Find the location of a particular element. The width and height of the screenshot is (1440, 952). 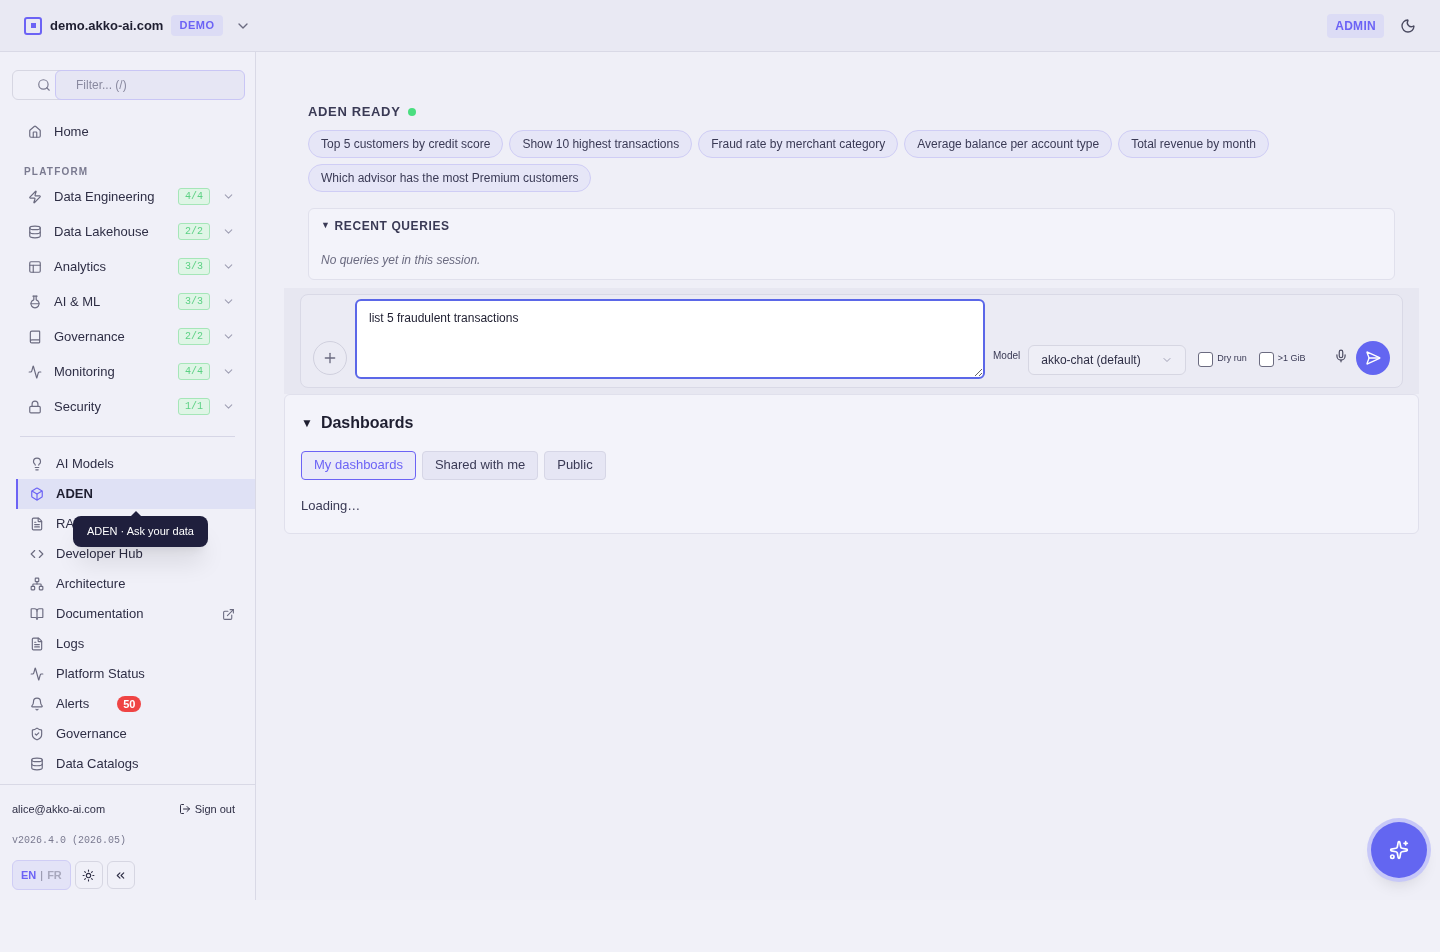

checkbox-label: Dry run is located at coordinates (1232, 359).